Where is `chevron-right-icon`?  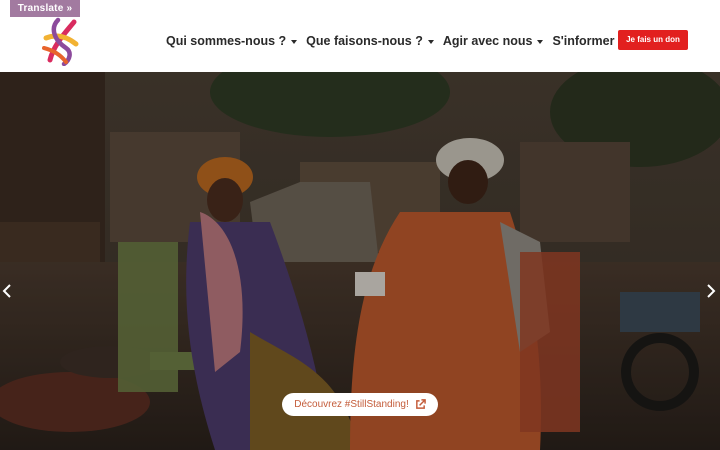 chevron-right-icon is located at coordinates (712, 292).